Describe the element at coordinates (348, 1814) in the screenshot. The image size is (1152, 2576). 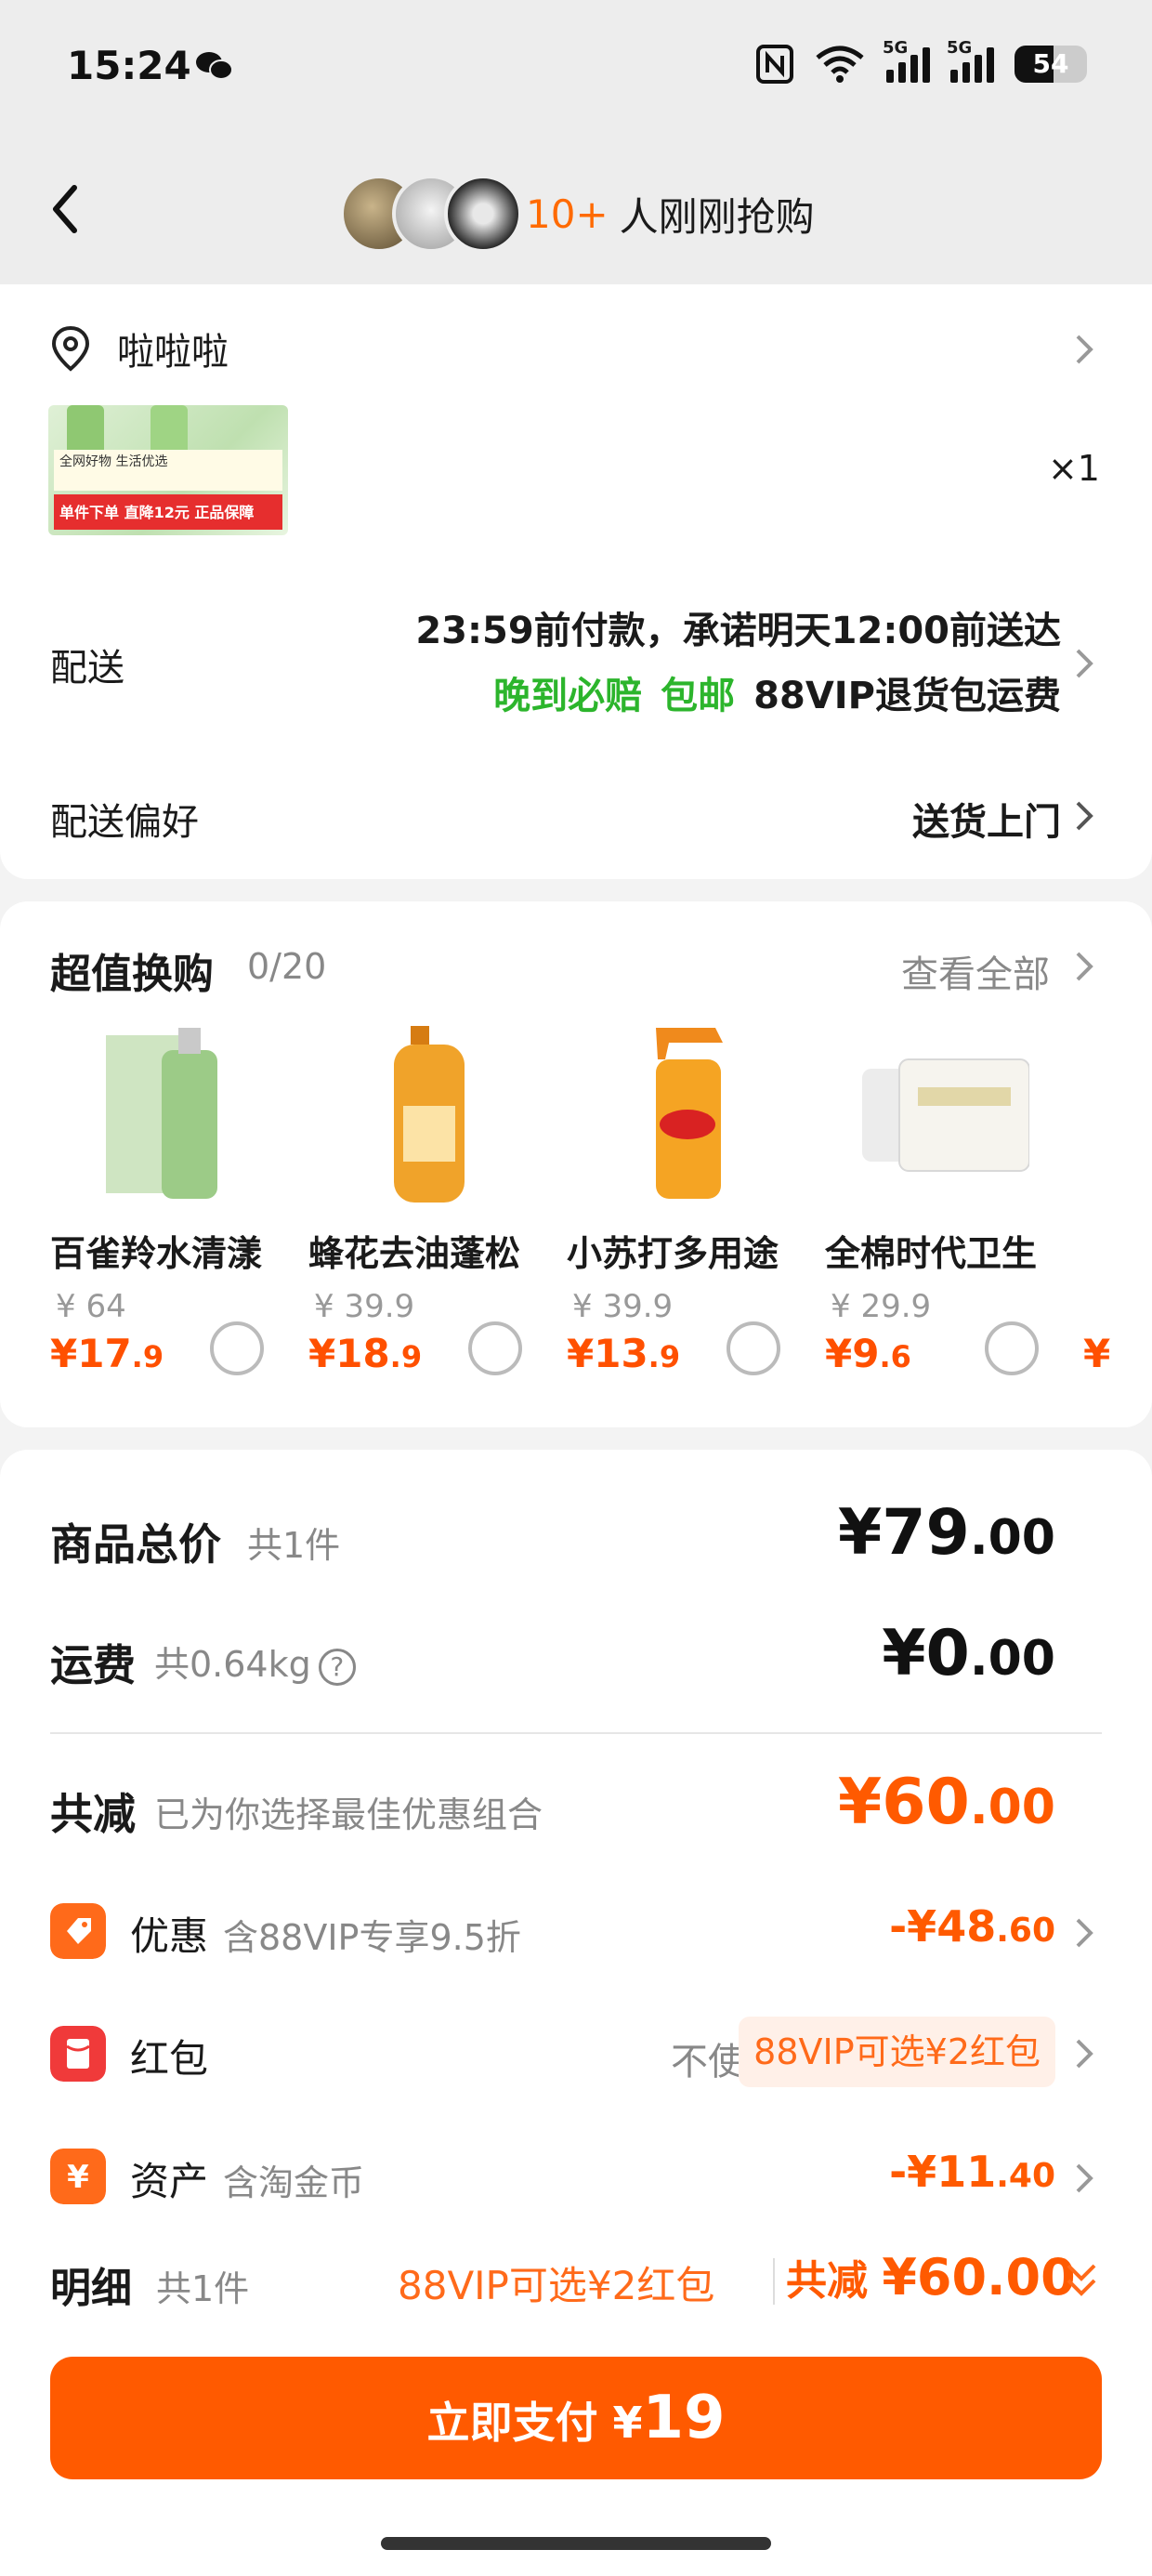
I see `reduction-note: 已为你选择最佳优惠组合` at that location.